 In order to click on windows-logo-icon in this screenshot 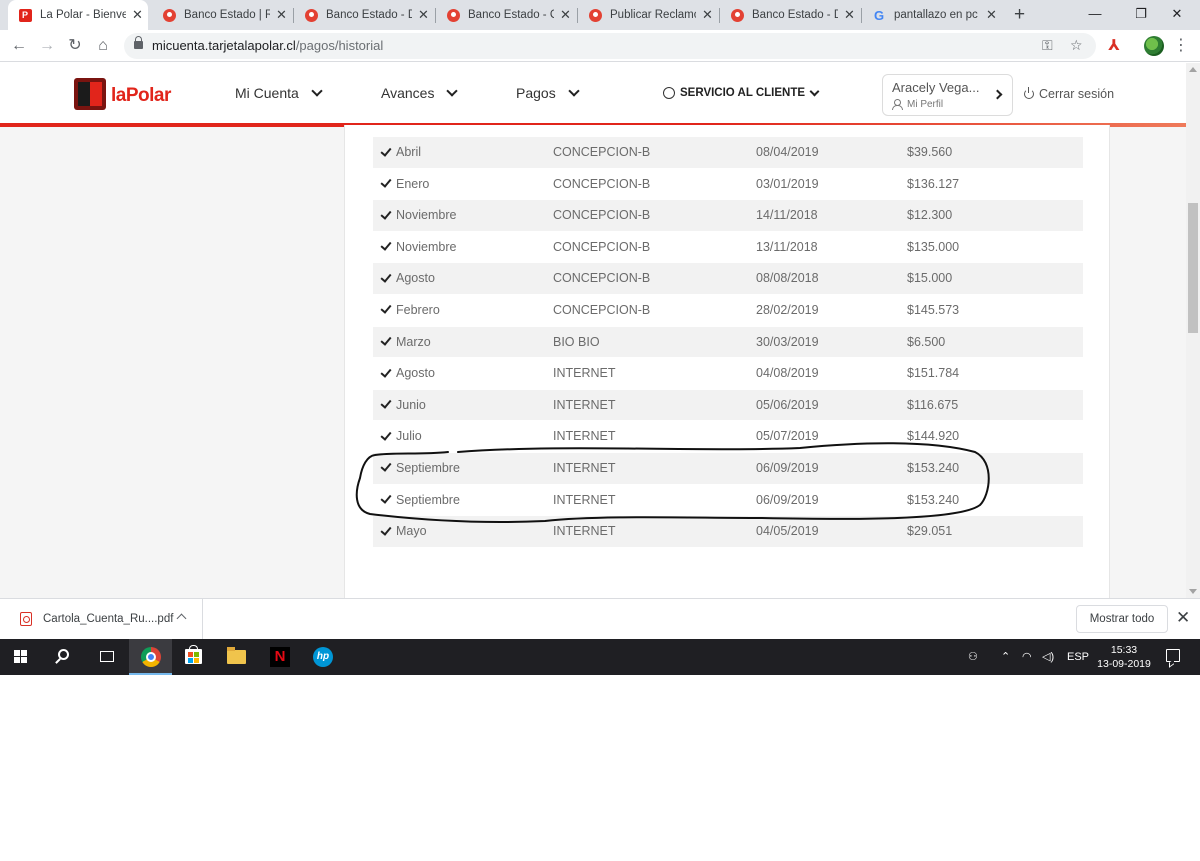, I will do `click(21, 657)`.